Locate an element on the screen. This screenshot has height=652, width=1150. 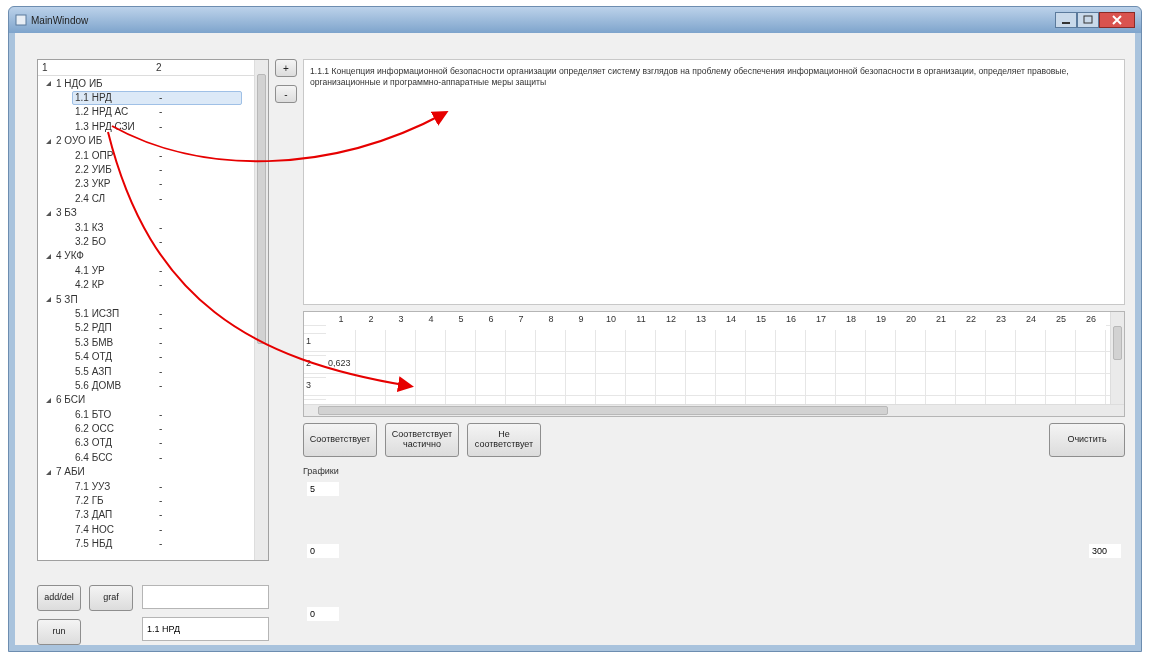
tool-button: - is located at coordinates (286, 94).